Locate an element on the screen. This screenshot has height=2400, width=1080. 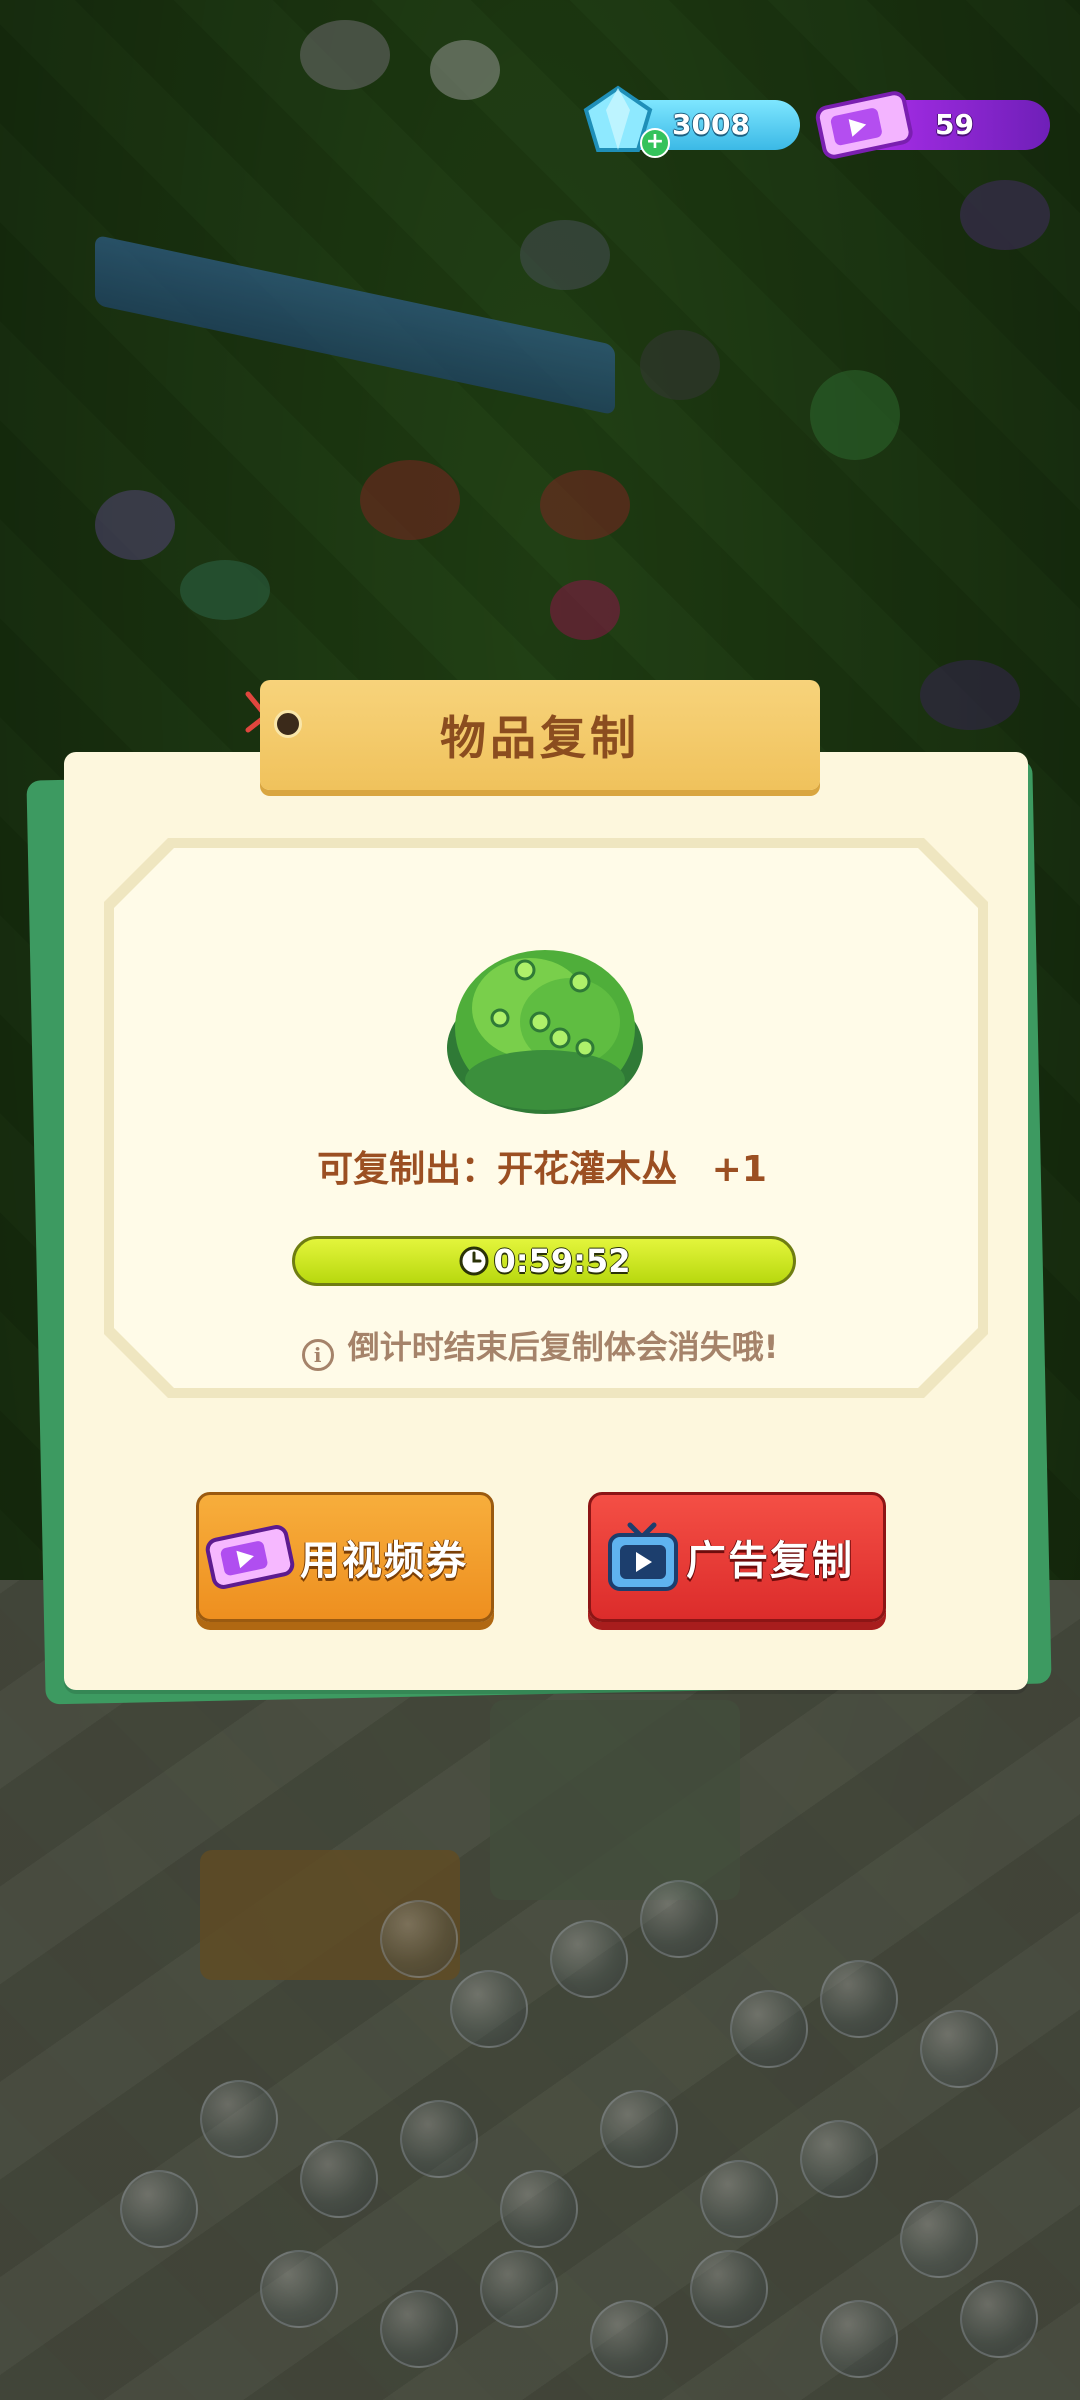
copy-amount: +1 is located at coordinates (739, 1169).